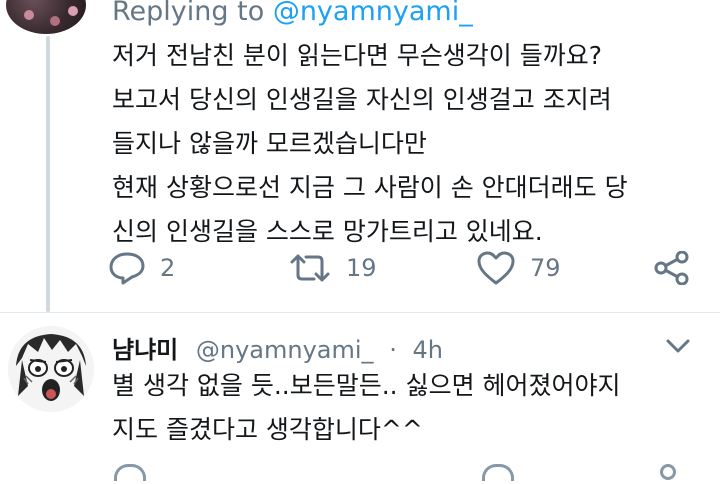 The height and width of the screenshot is (484, 720). I want to click on reply-button: 2, so click(141, 268).